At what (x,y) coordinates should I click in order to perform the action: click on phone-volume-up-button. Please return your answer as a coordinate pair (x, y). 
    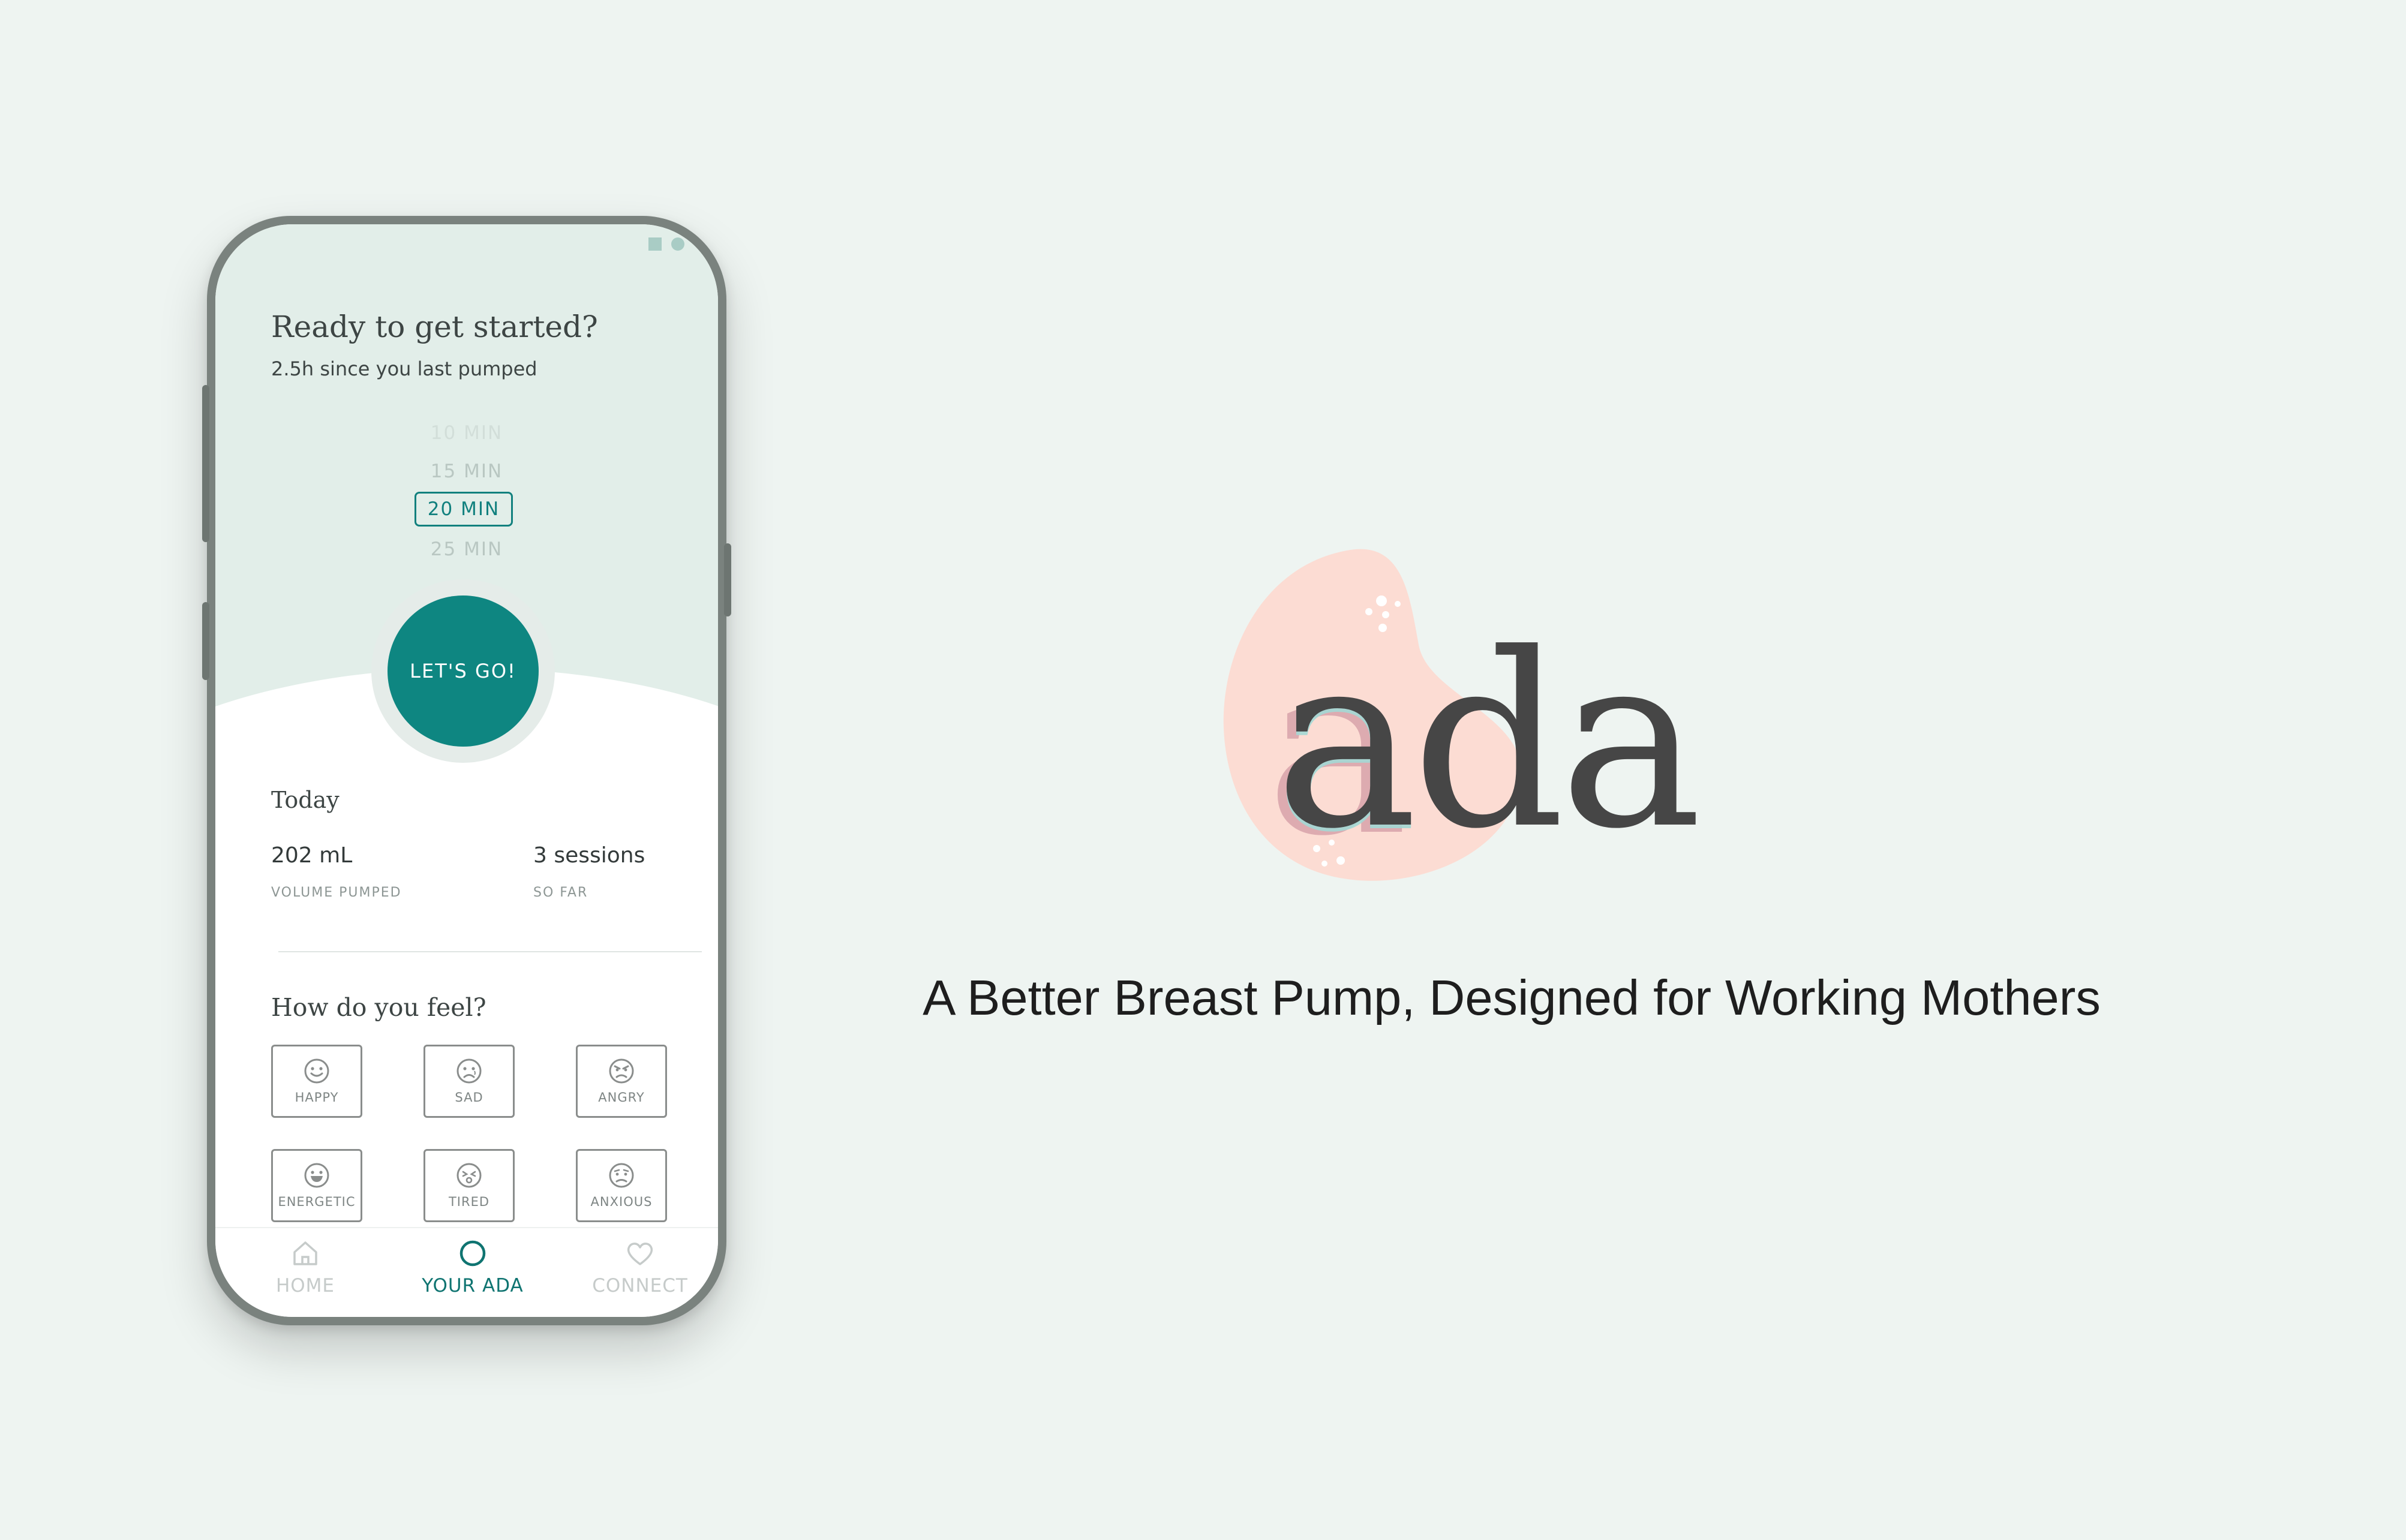
    Looking at the image, I should click on (205, 463).